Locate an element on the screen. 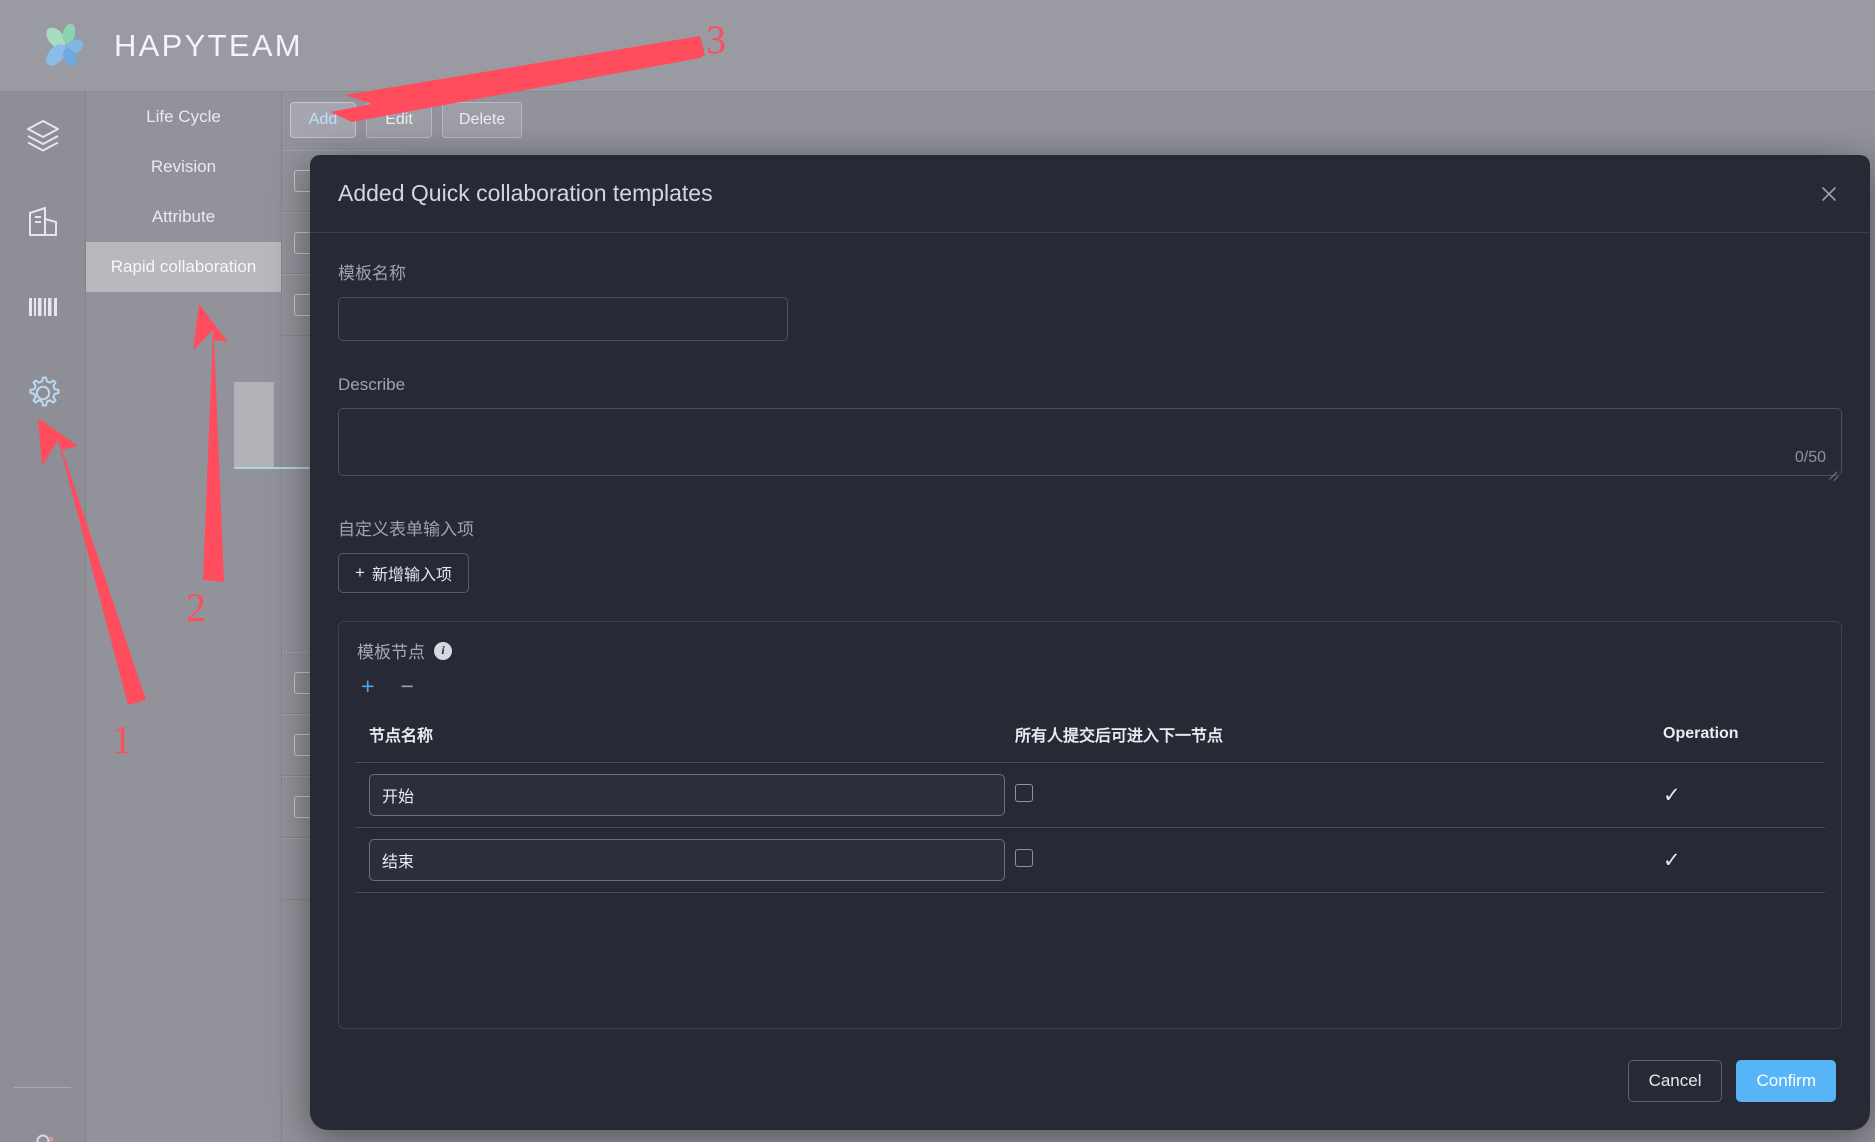  brand-name: HAPYTEAM is located at coordinates (208, 45).